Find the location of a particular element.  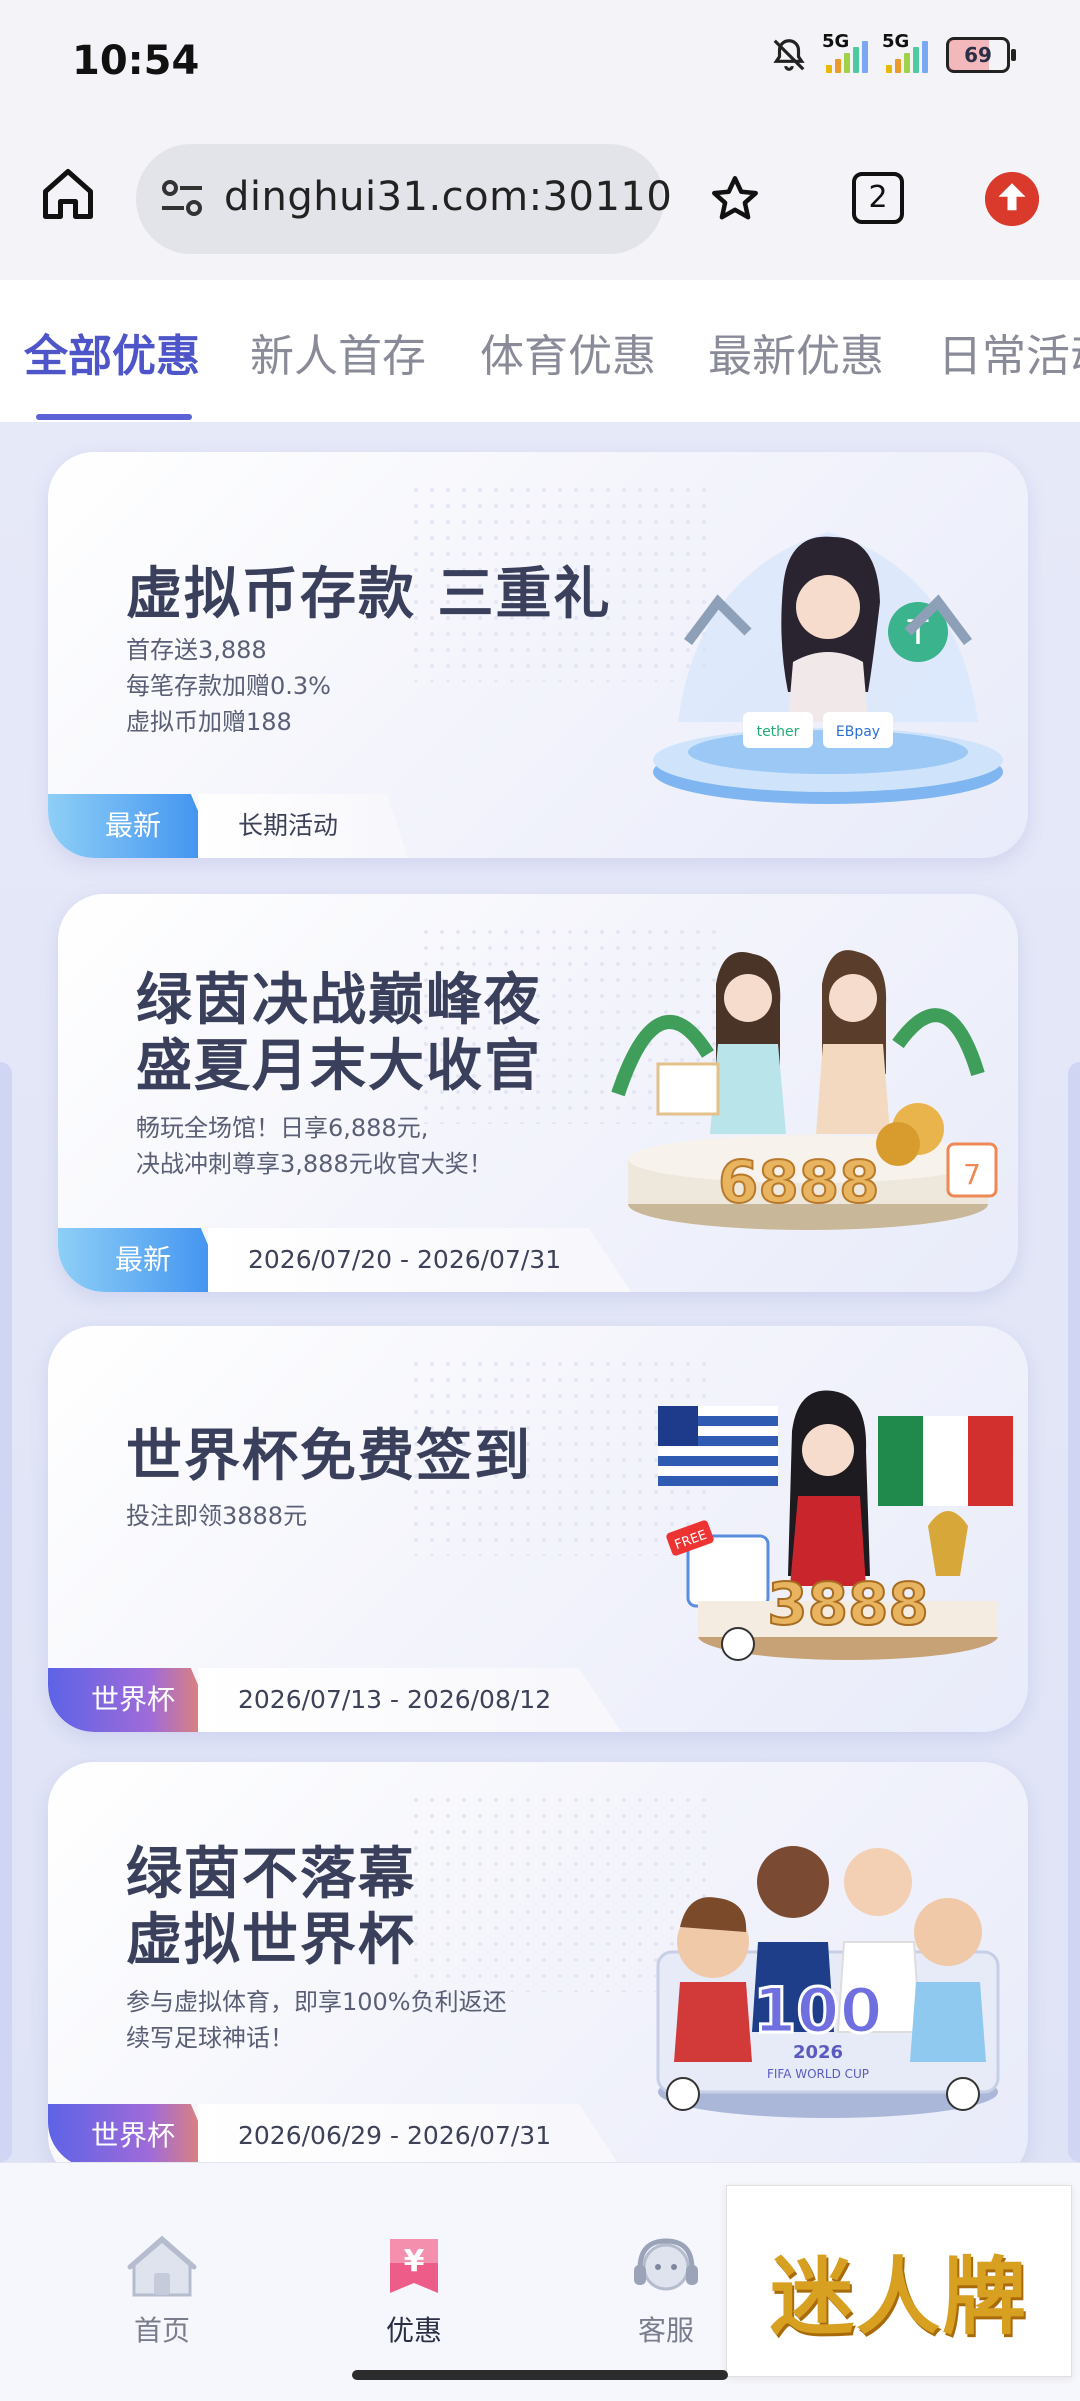

battery-icon: 69 is located at coordinates (981, 55).